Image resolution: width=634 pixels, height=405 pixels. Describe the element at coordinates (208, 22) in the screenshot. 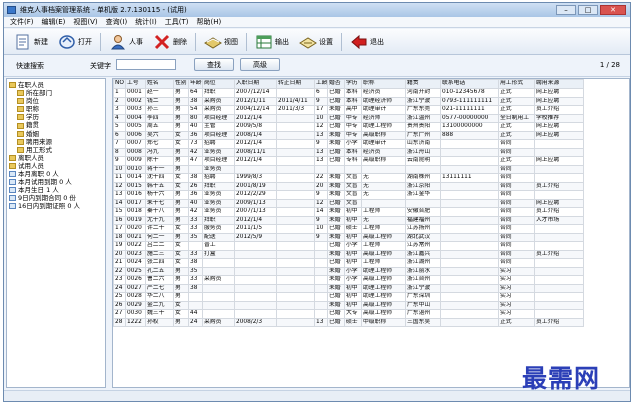

I see `menu-help: 帮助(H)` at that location.